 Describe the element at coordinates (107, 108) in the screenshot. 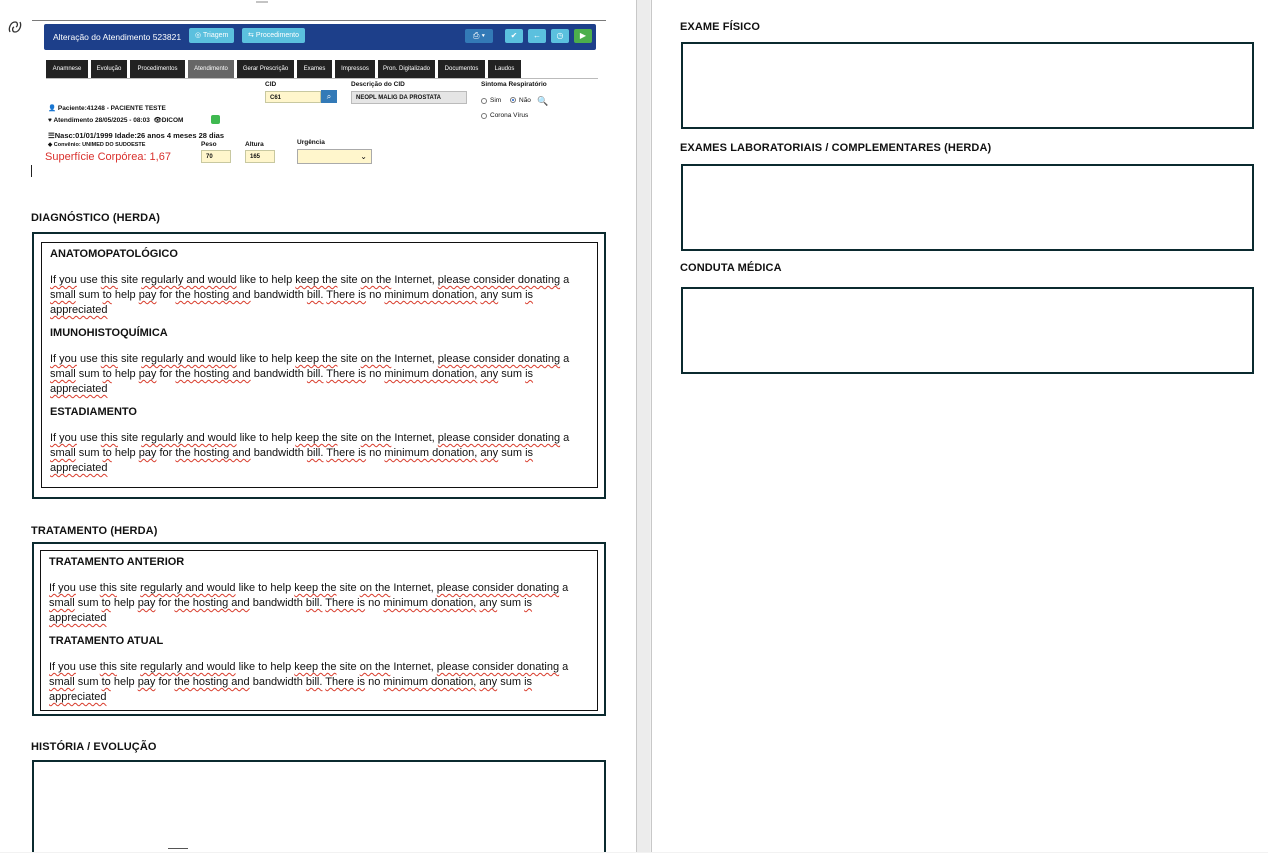

I see `patient-line: 👤 Paciente:41248 - PACIENTE TESTE` at that location.